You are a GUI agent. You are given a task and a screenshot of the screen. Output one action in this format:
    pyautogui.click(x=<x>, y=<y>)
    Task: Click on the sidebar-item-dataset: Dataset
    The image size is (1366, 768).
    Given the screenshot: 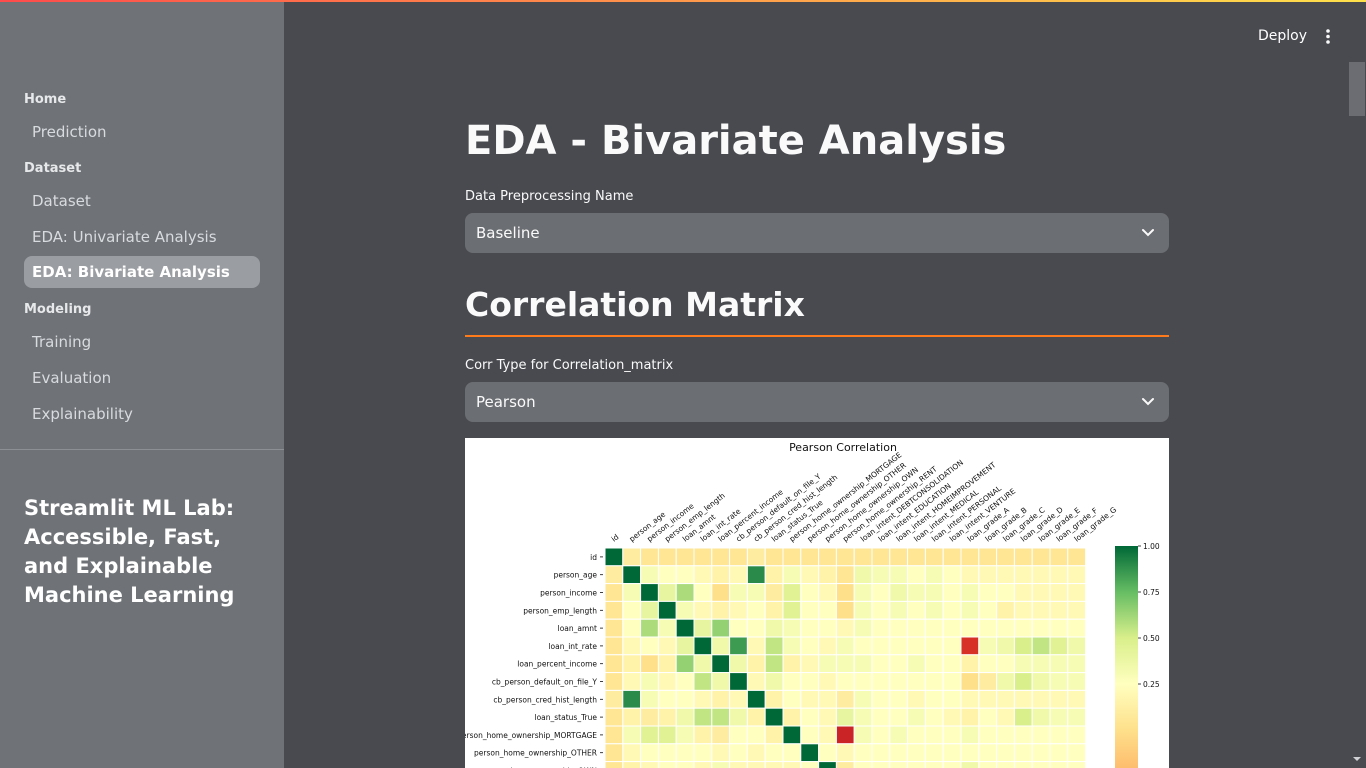 What is the action you would take?
    pyautogui.click(x=142, y=201)
    